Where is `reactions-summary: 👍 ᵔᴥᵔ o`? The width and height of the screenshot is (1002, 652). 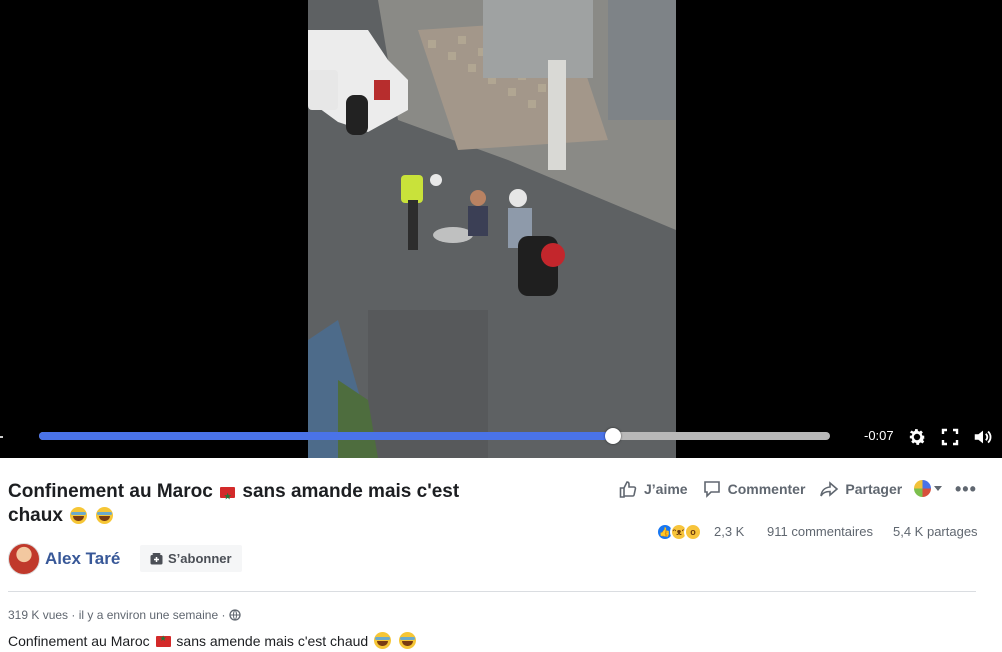 reactions-summary: 👍 ᵔᴥᵔ o is located at coordinates (679, 532).